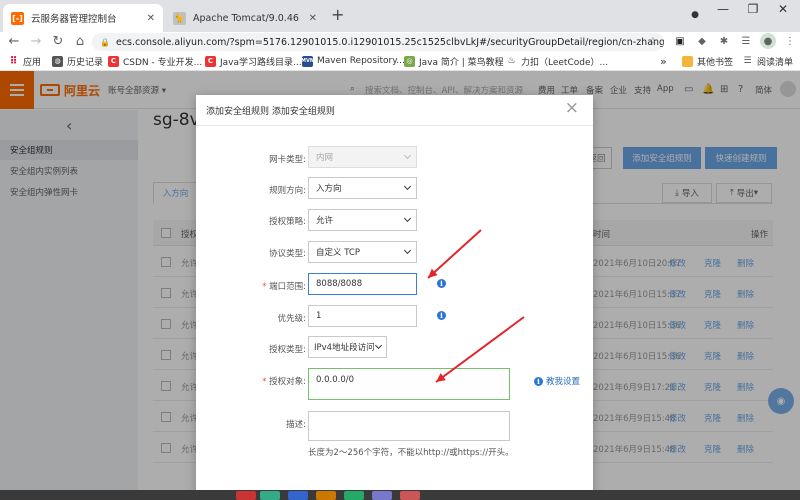  I want to click on extension-icon: ▣, so click(680, 41).